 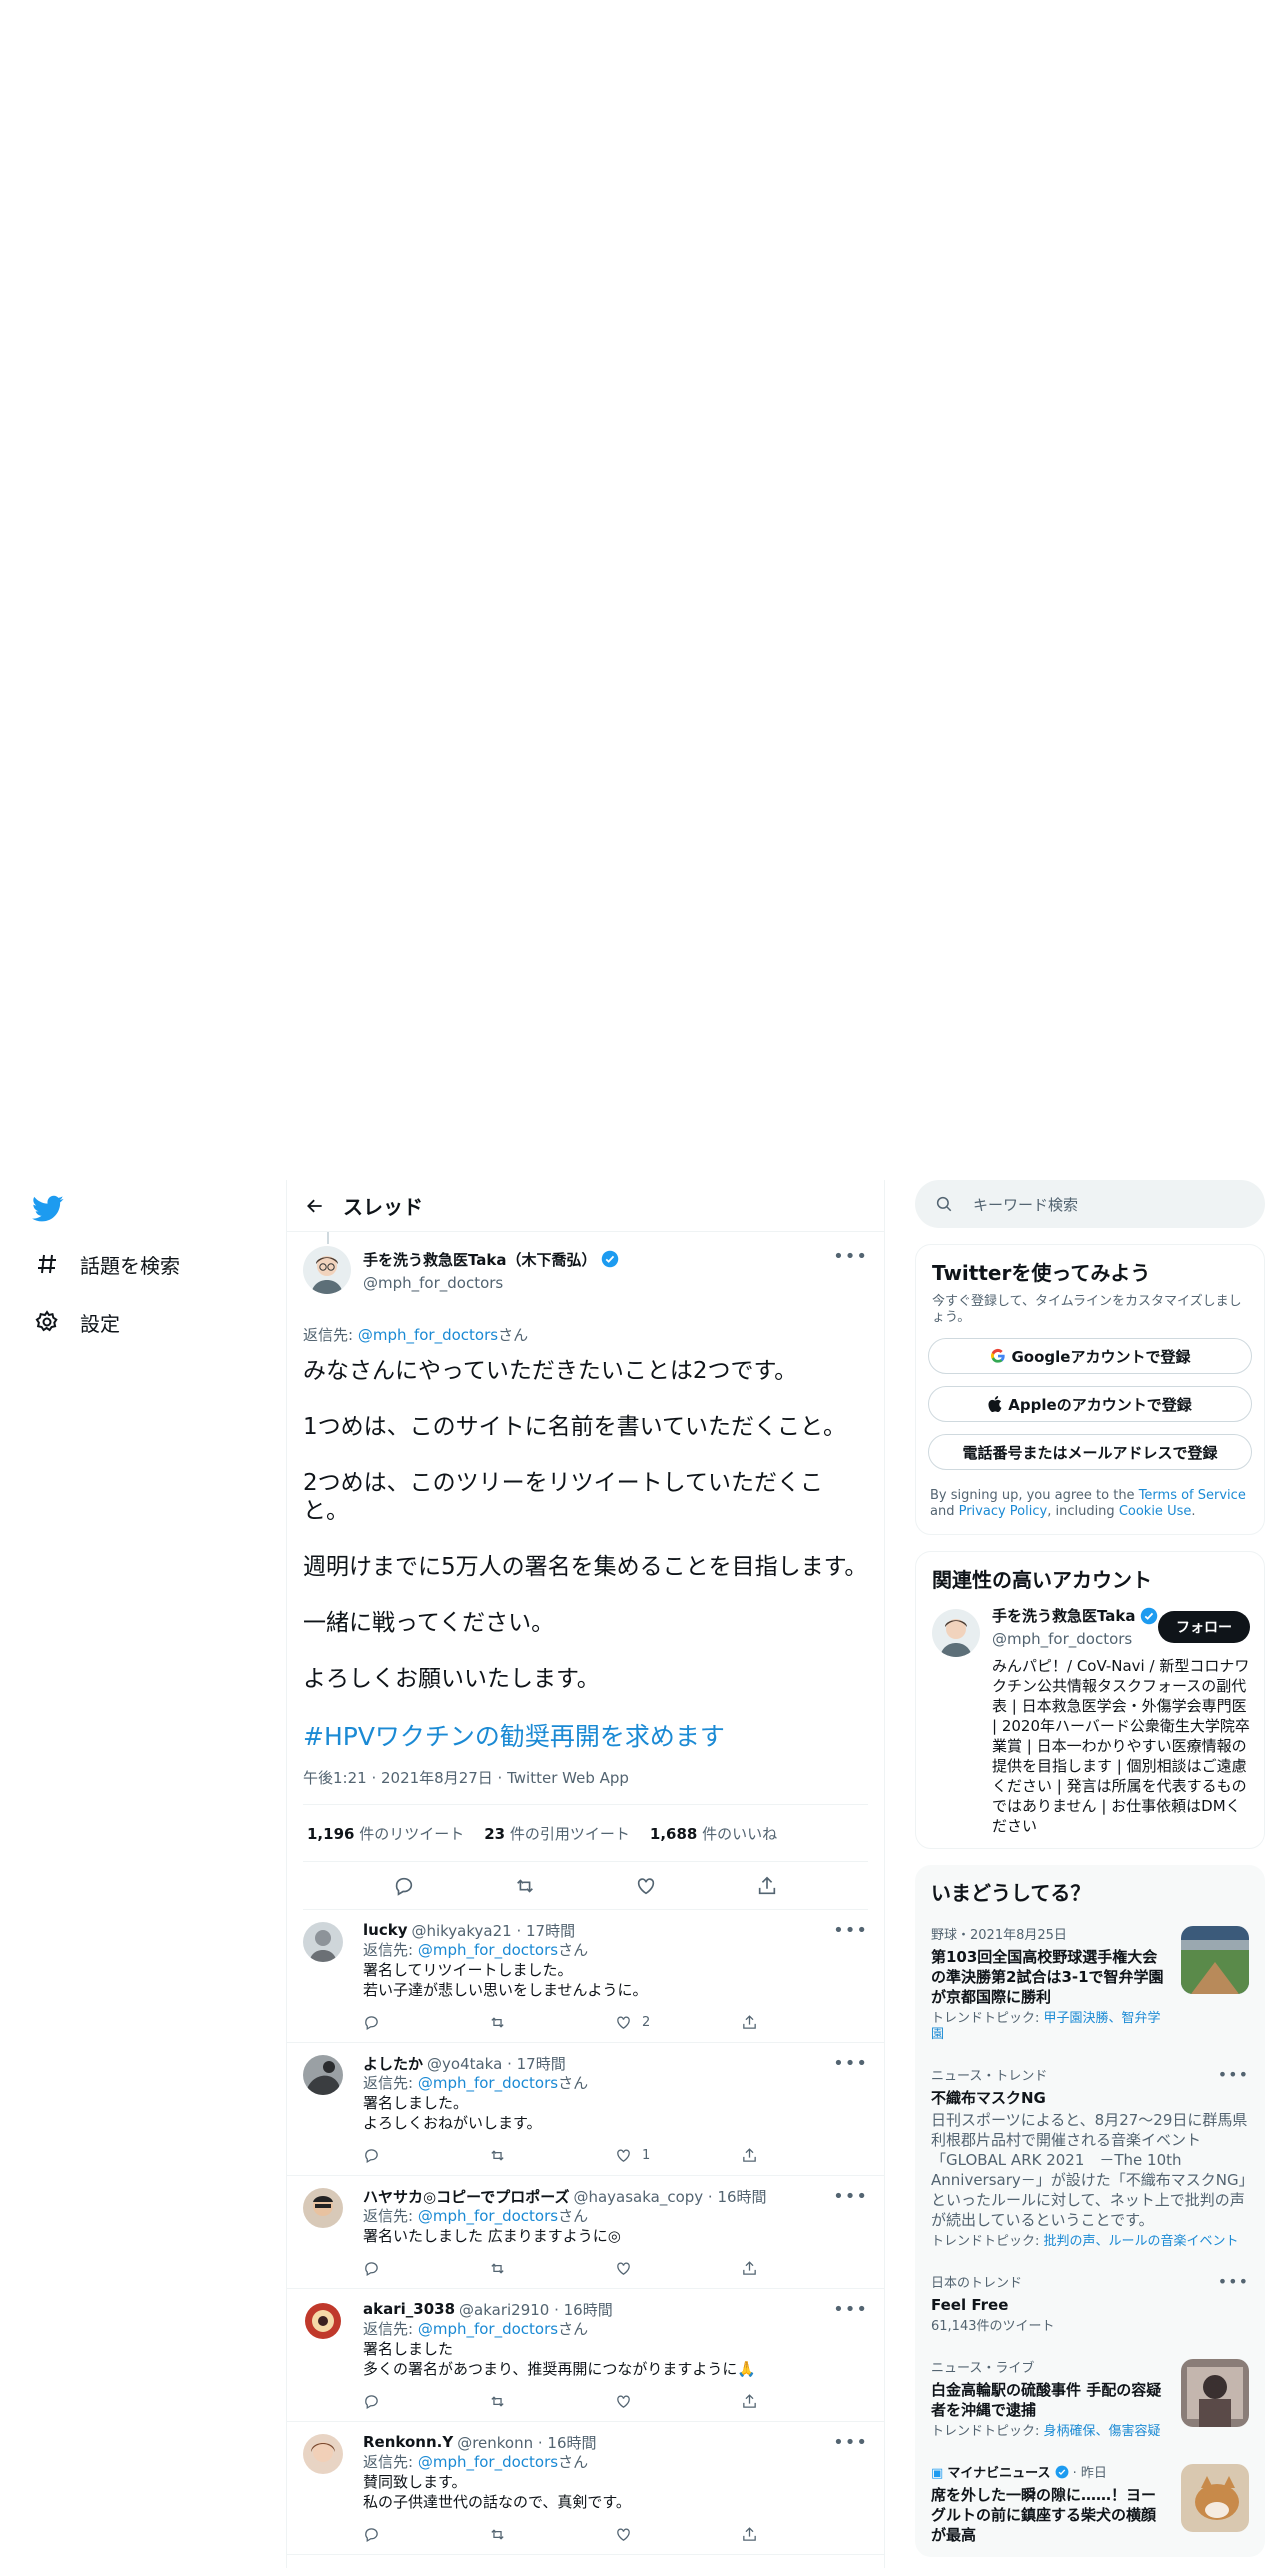 I want to click on like-count: 1,688 件のいいね, so click(x=713, y=1833).